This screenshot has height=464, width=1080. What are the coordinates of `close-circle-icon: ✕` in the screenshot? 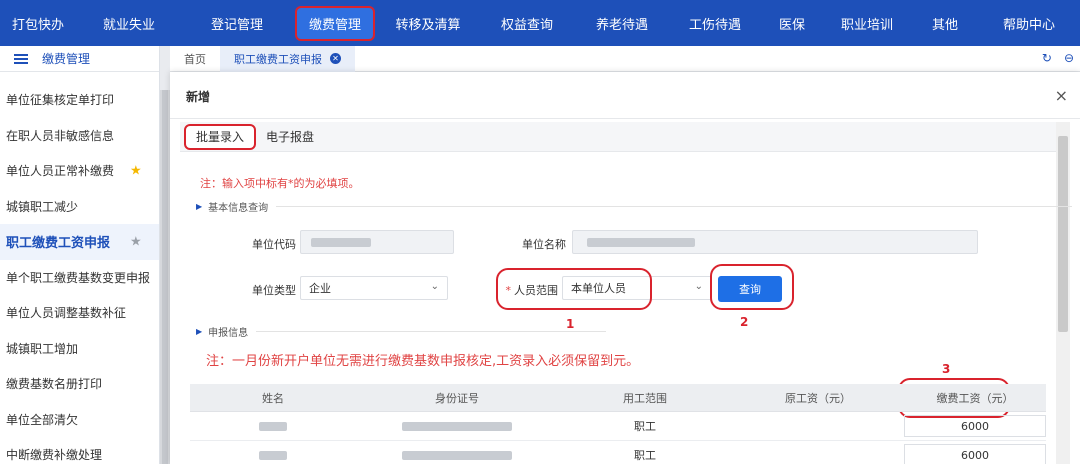 It's located at (335, 58).